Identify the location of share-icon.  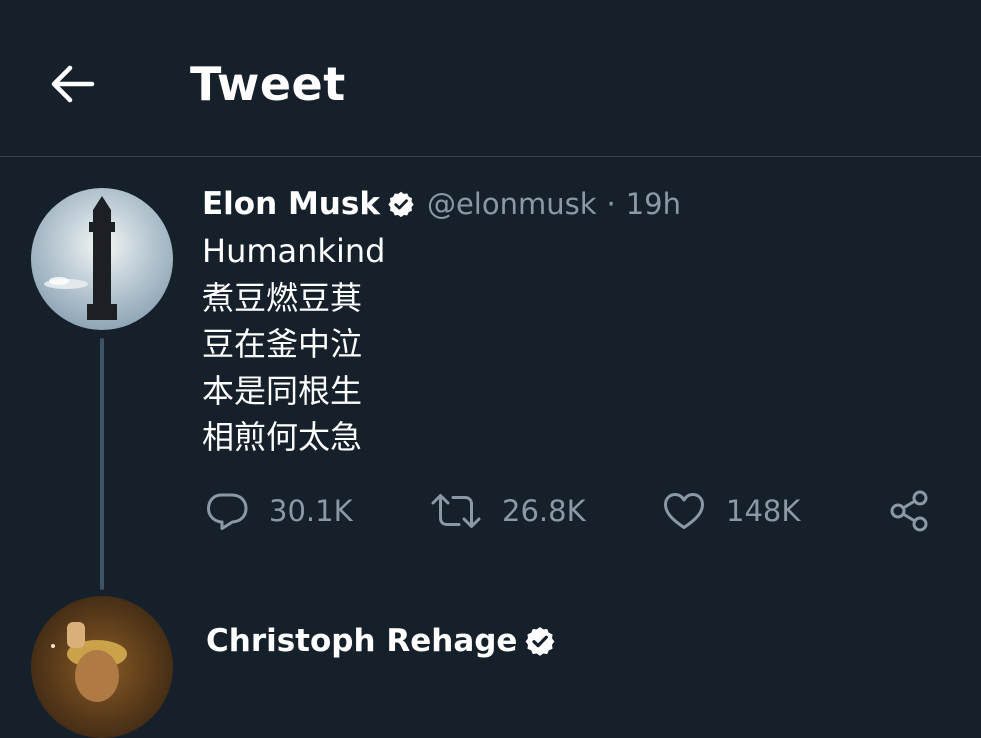
(909, 511).